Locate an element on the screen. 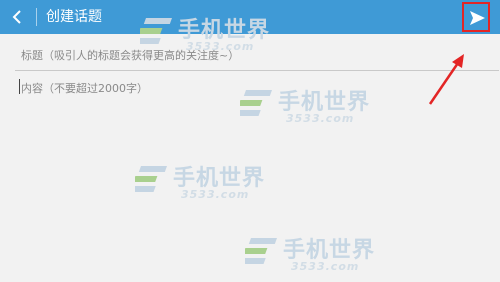 The height and width of the screenshot is (282, 500). annotation-arrow-icon is located at coordinates (446, 79).